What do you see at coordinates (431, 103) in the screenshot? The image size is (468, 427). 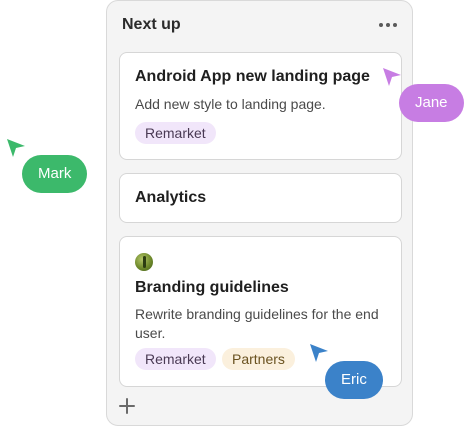 I see `collaborator-name-jane: Jane` at bounding box center [431, 103].